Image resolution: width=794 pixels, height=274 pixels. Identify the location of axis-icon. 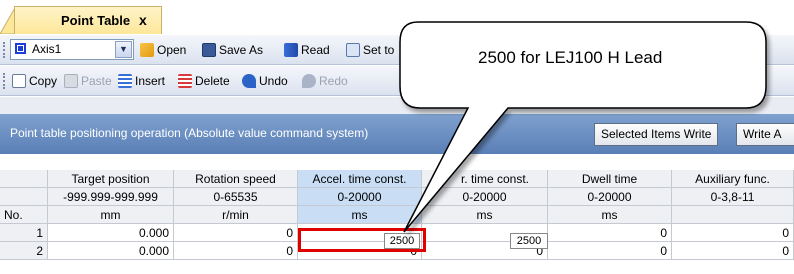
(20, 48).